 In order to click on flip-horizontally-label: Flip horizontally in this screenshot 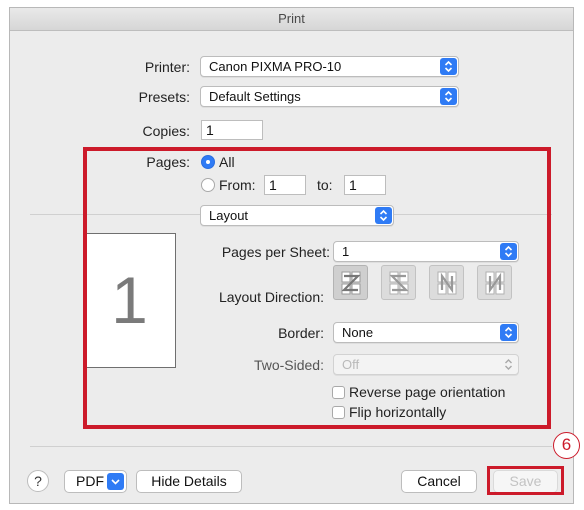, I will do `click(398, 412)`.